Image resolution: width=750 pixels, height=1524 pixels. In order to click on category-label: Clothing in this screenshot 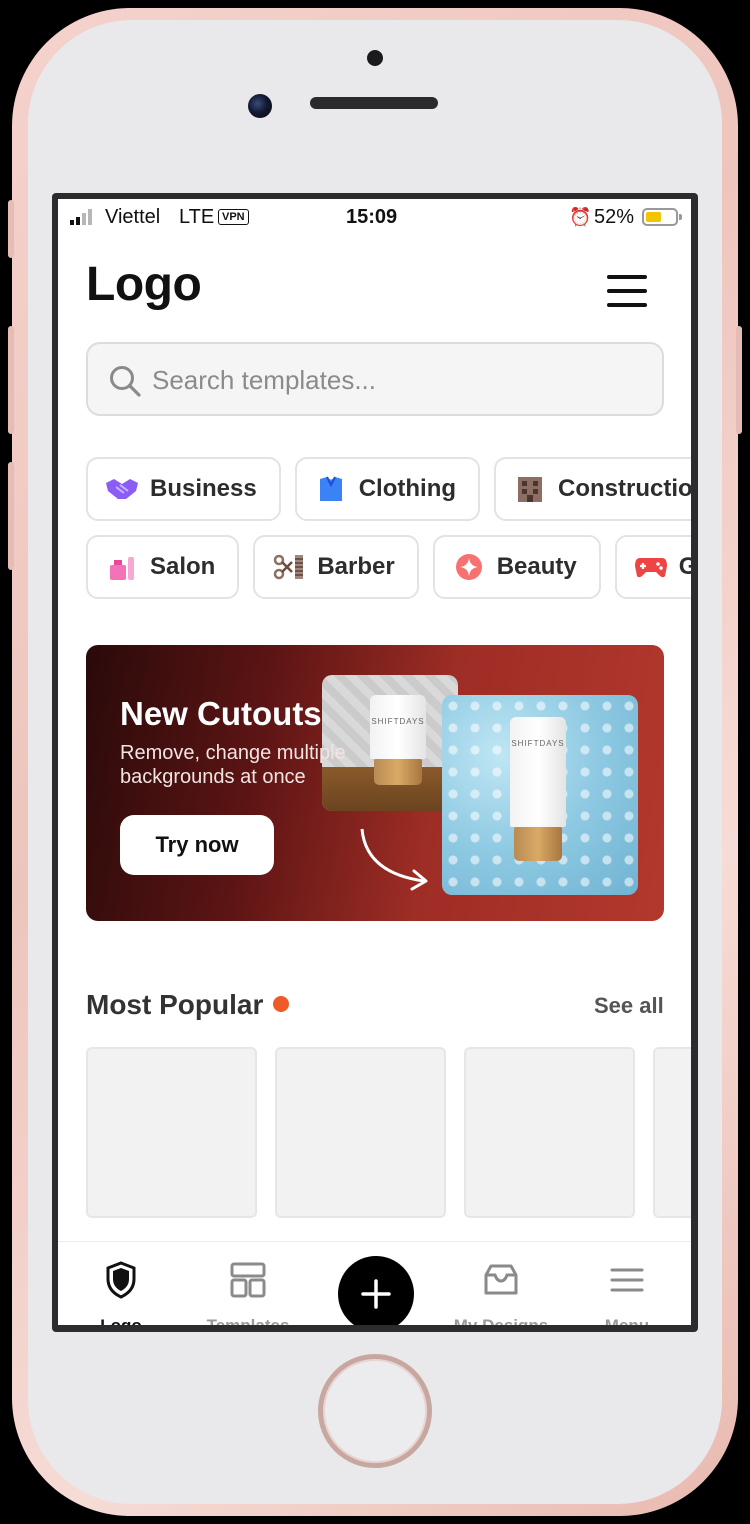, I will do `click(407, 488)`.